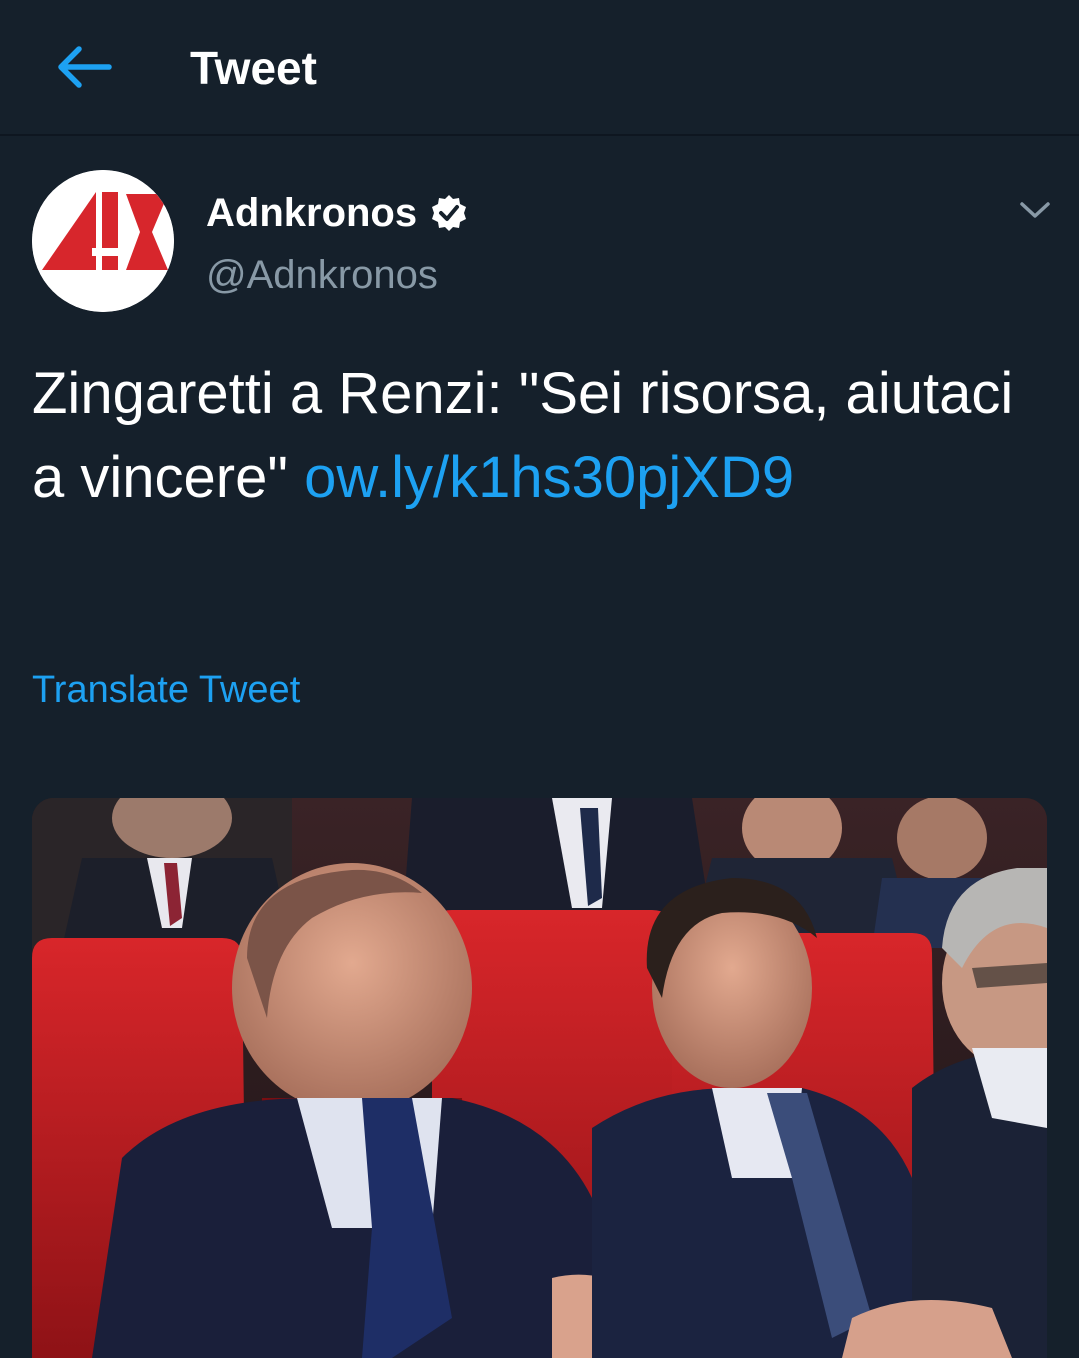 The height and width of the screenshot is (1358, 1079). What do you see at coordinates (449, 213) in the screenshot?
I see `verified-badge-icon` at bounding box center [449, 213].